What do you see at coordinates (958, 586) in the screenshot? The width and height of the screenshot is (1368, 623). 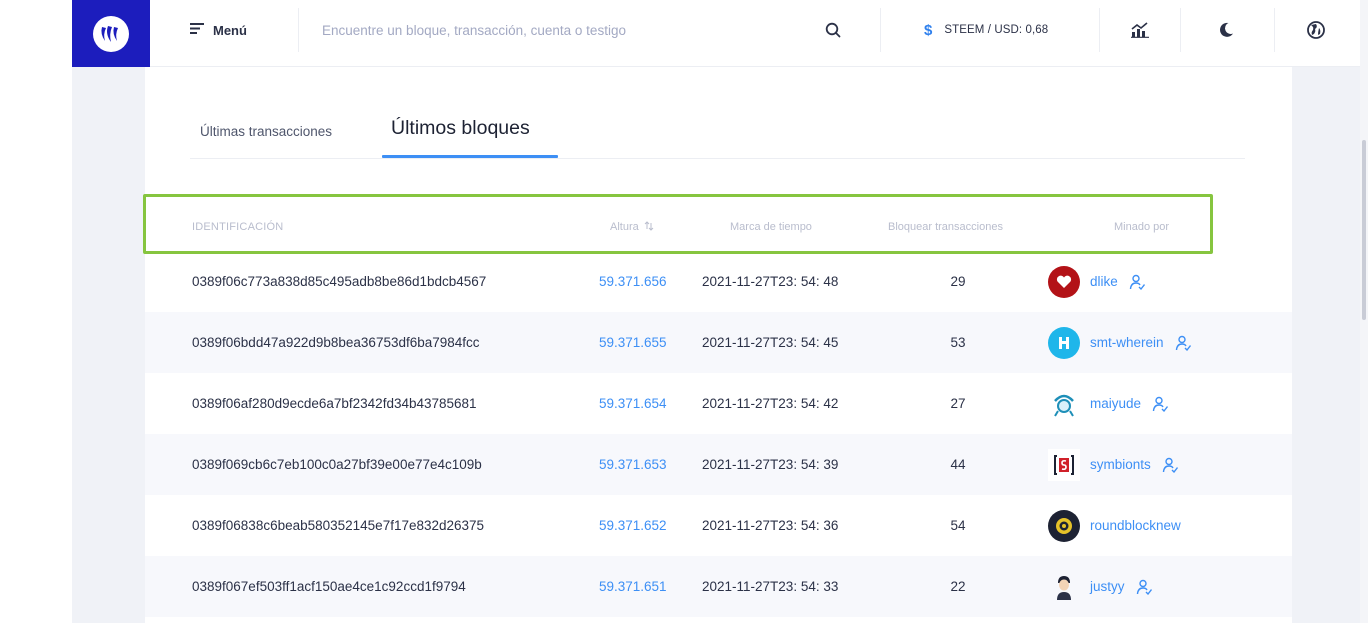 I see `block-tx-count: 22` at bounding box center [958, 586].